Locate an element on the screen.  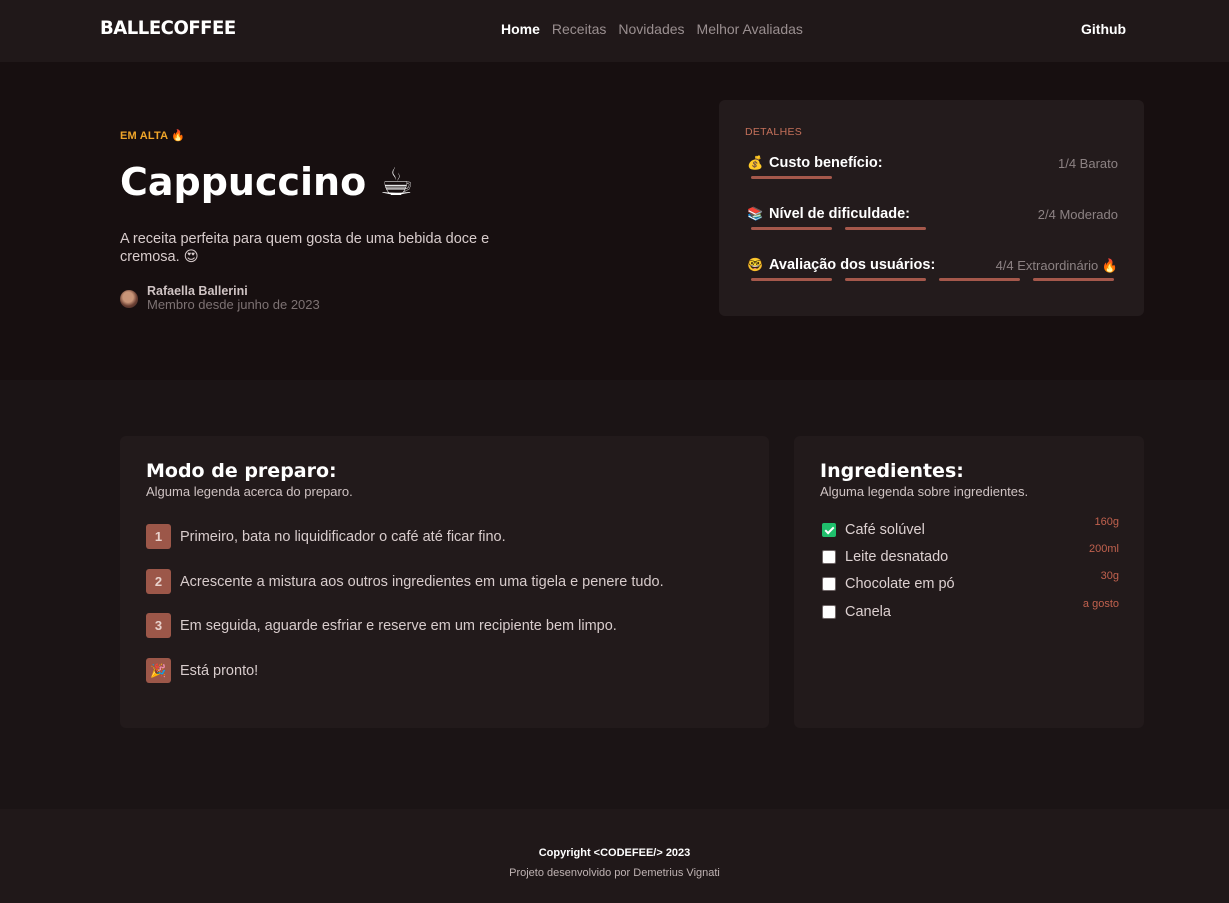
ingredient-quantity: 200ml is located at coordinates (1104, 549).